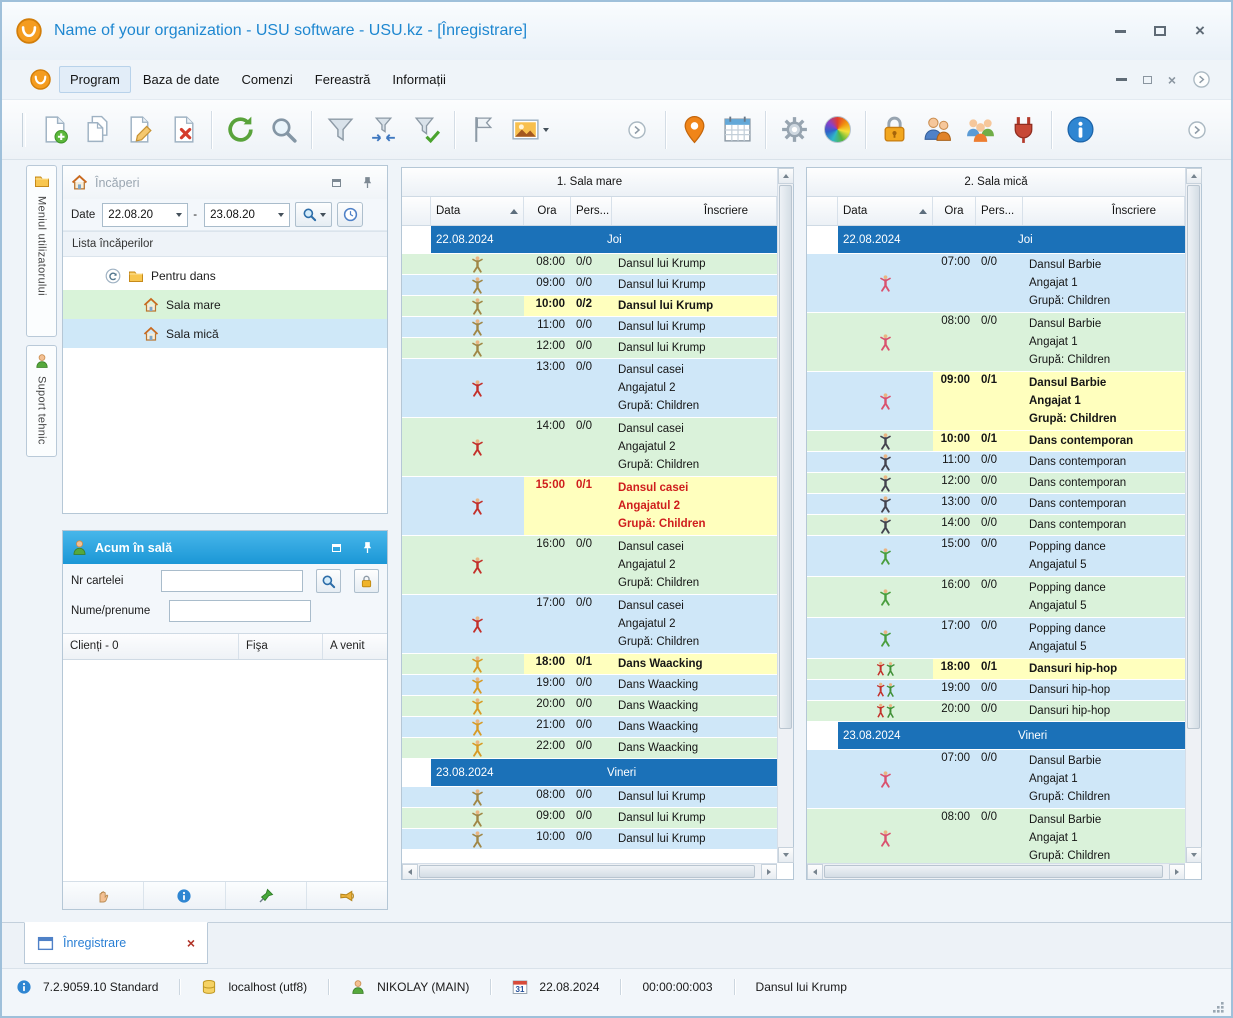  I want to click on horizontal-scrollbar, so click(589, 871).